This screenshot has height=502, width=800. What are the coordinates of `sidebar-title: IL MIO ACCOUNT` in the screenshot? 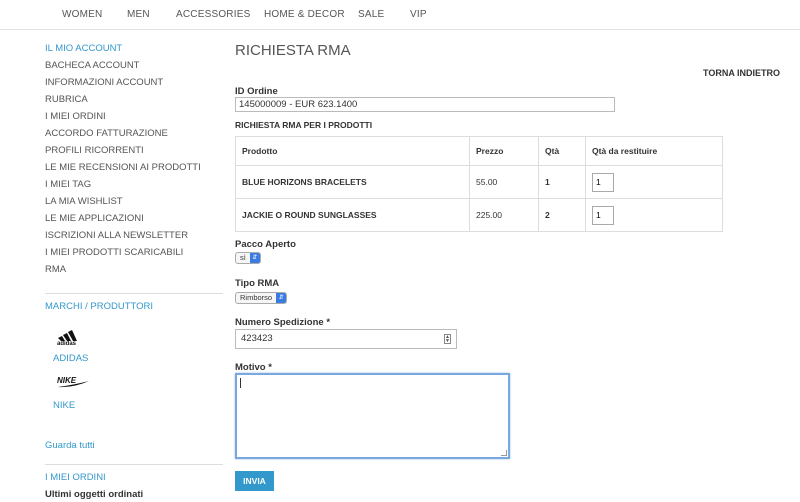 It's located at (84, 48).